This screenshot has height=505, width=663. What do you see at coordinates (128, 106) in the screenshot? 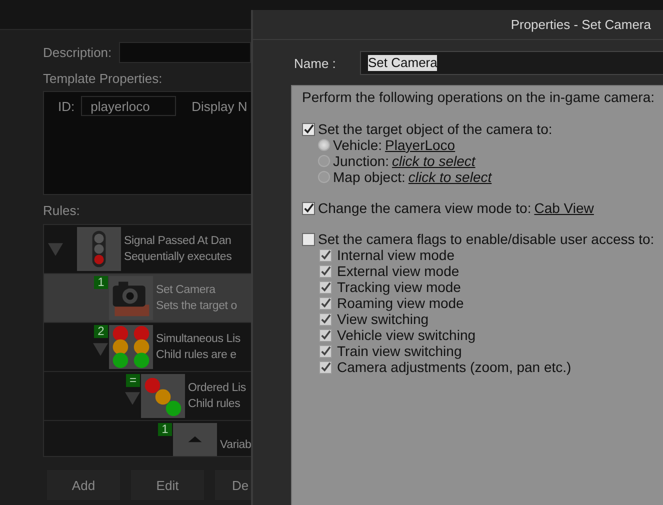
I see `id-field: playerloco` at bounding box center [128, 106].